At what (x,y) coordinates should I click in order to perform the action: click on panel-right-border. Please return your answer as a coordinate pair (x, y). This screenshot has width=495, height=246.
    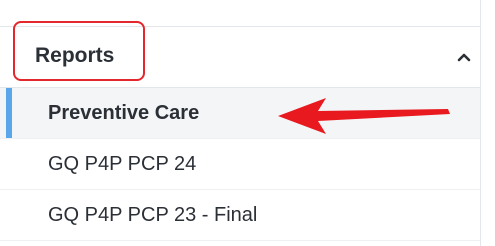
    Looking at the image, I should click on (480, 123).